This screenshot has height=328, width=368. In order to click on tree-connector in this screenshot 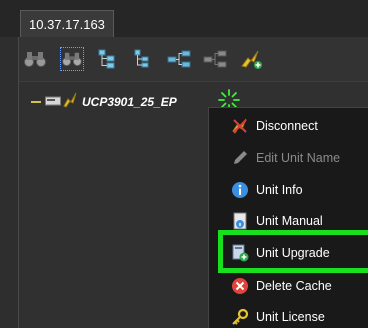, I will do `click(36, 102)`.